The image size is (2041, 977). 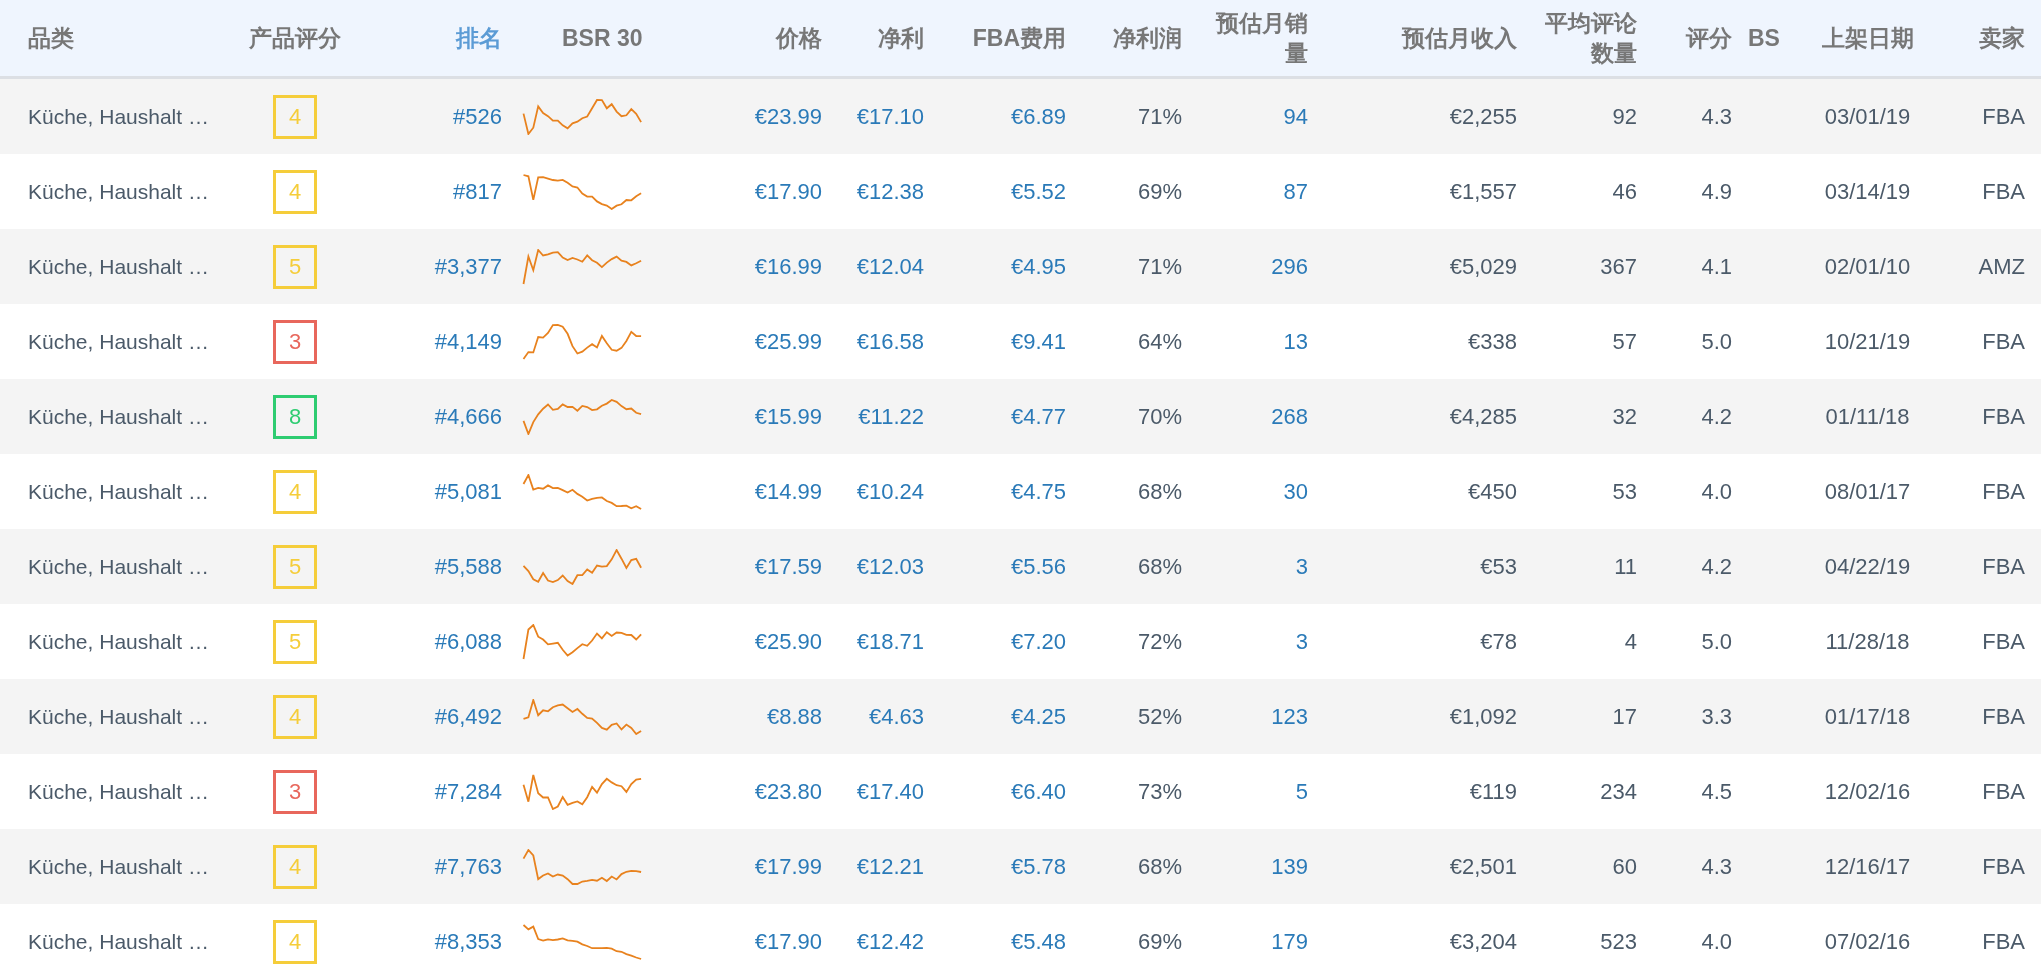 I want to click on table-cell: 11/28/18, so click(x=1867, y=641).